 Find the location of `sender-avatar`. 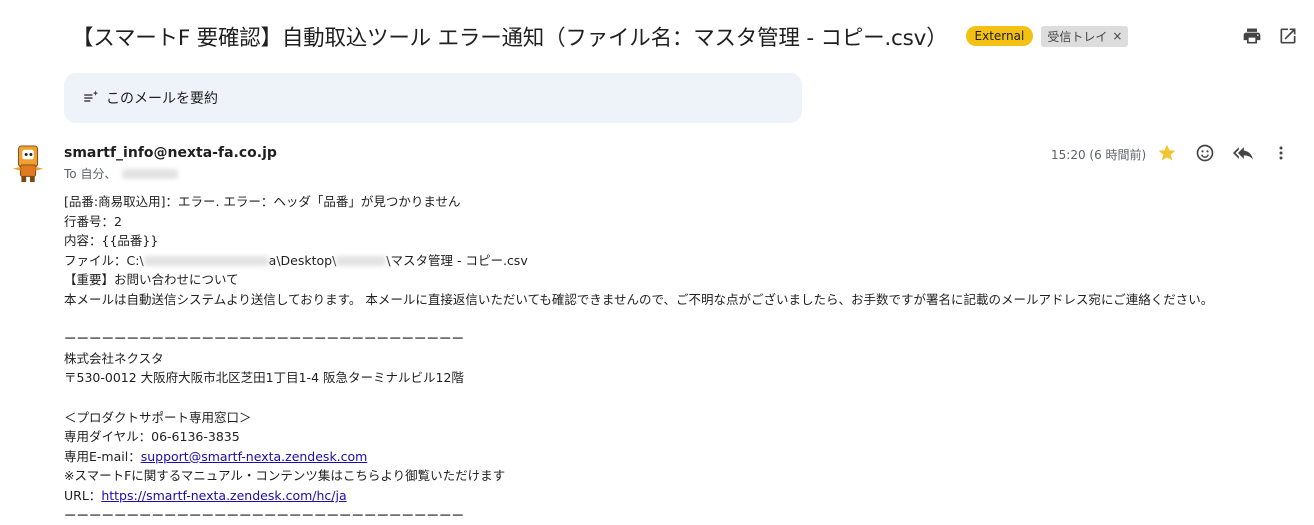

sender-avatar is located at coordinates (29, 164).